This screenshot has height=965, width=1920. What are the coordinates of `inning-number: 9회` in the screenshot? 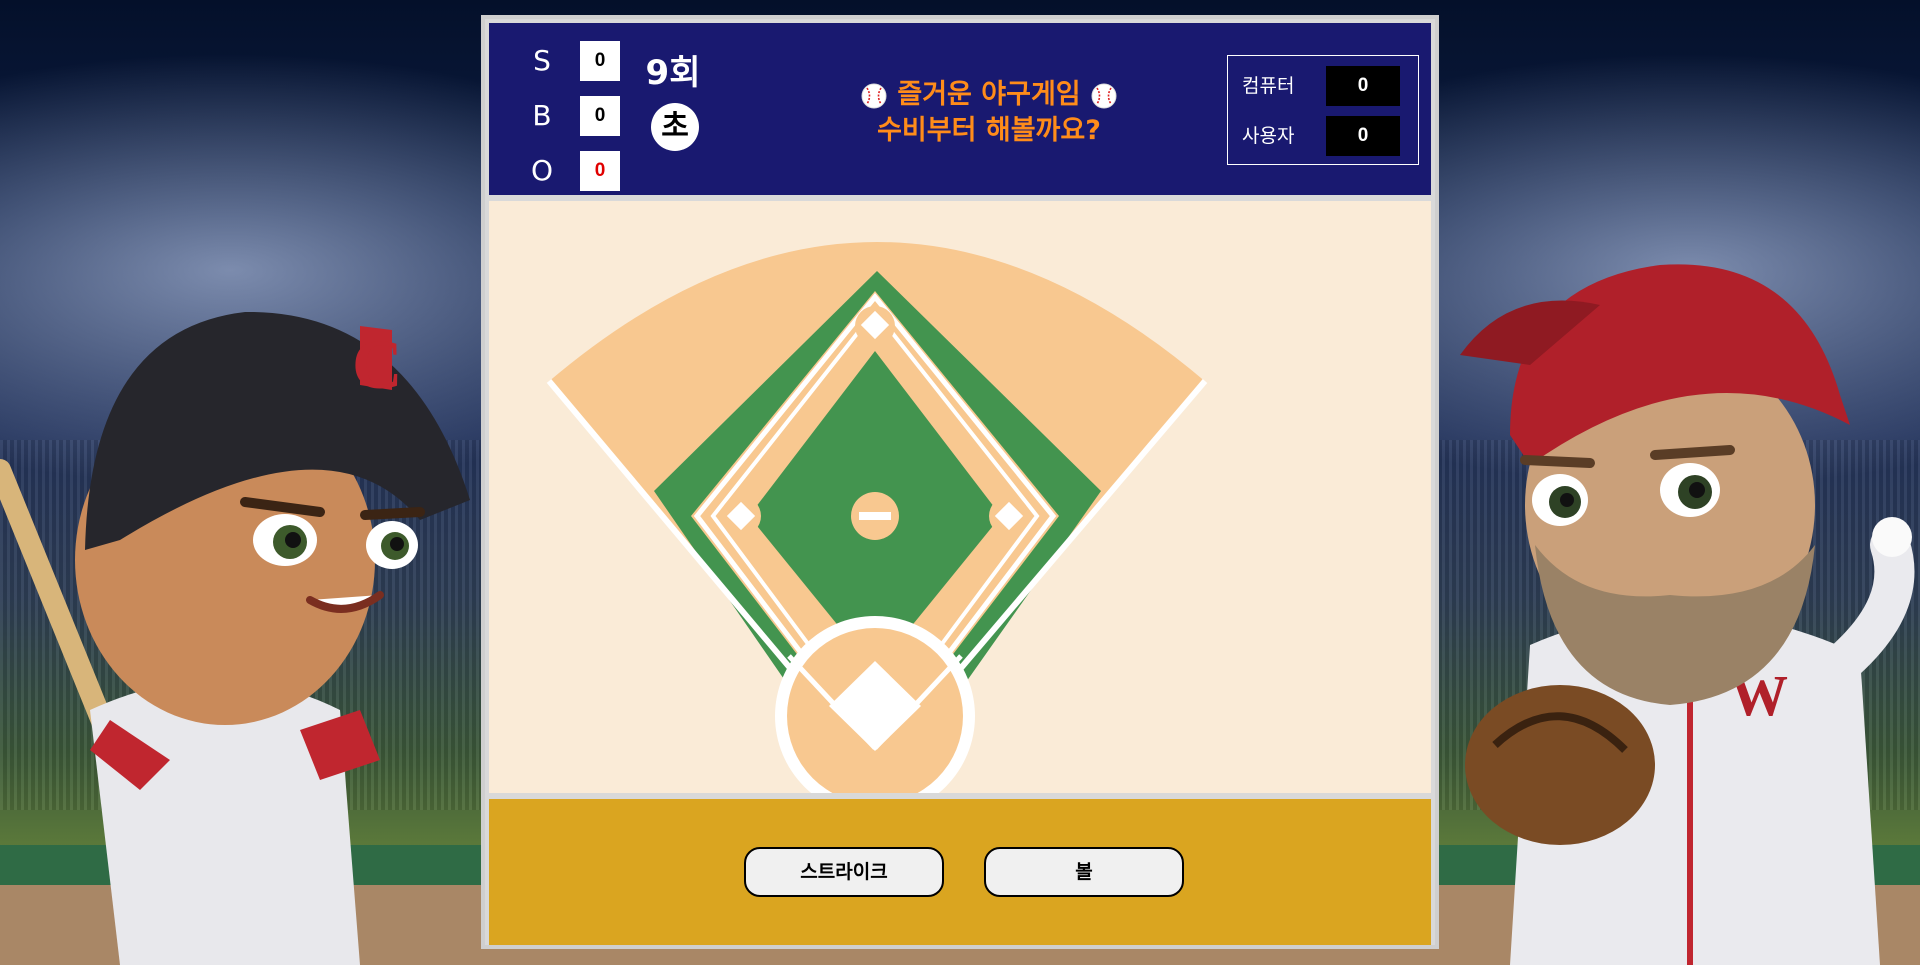 It's located at (673, 73).